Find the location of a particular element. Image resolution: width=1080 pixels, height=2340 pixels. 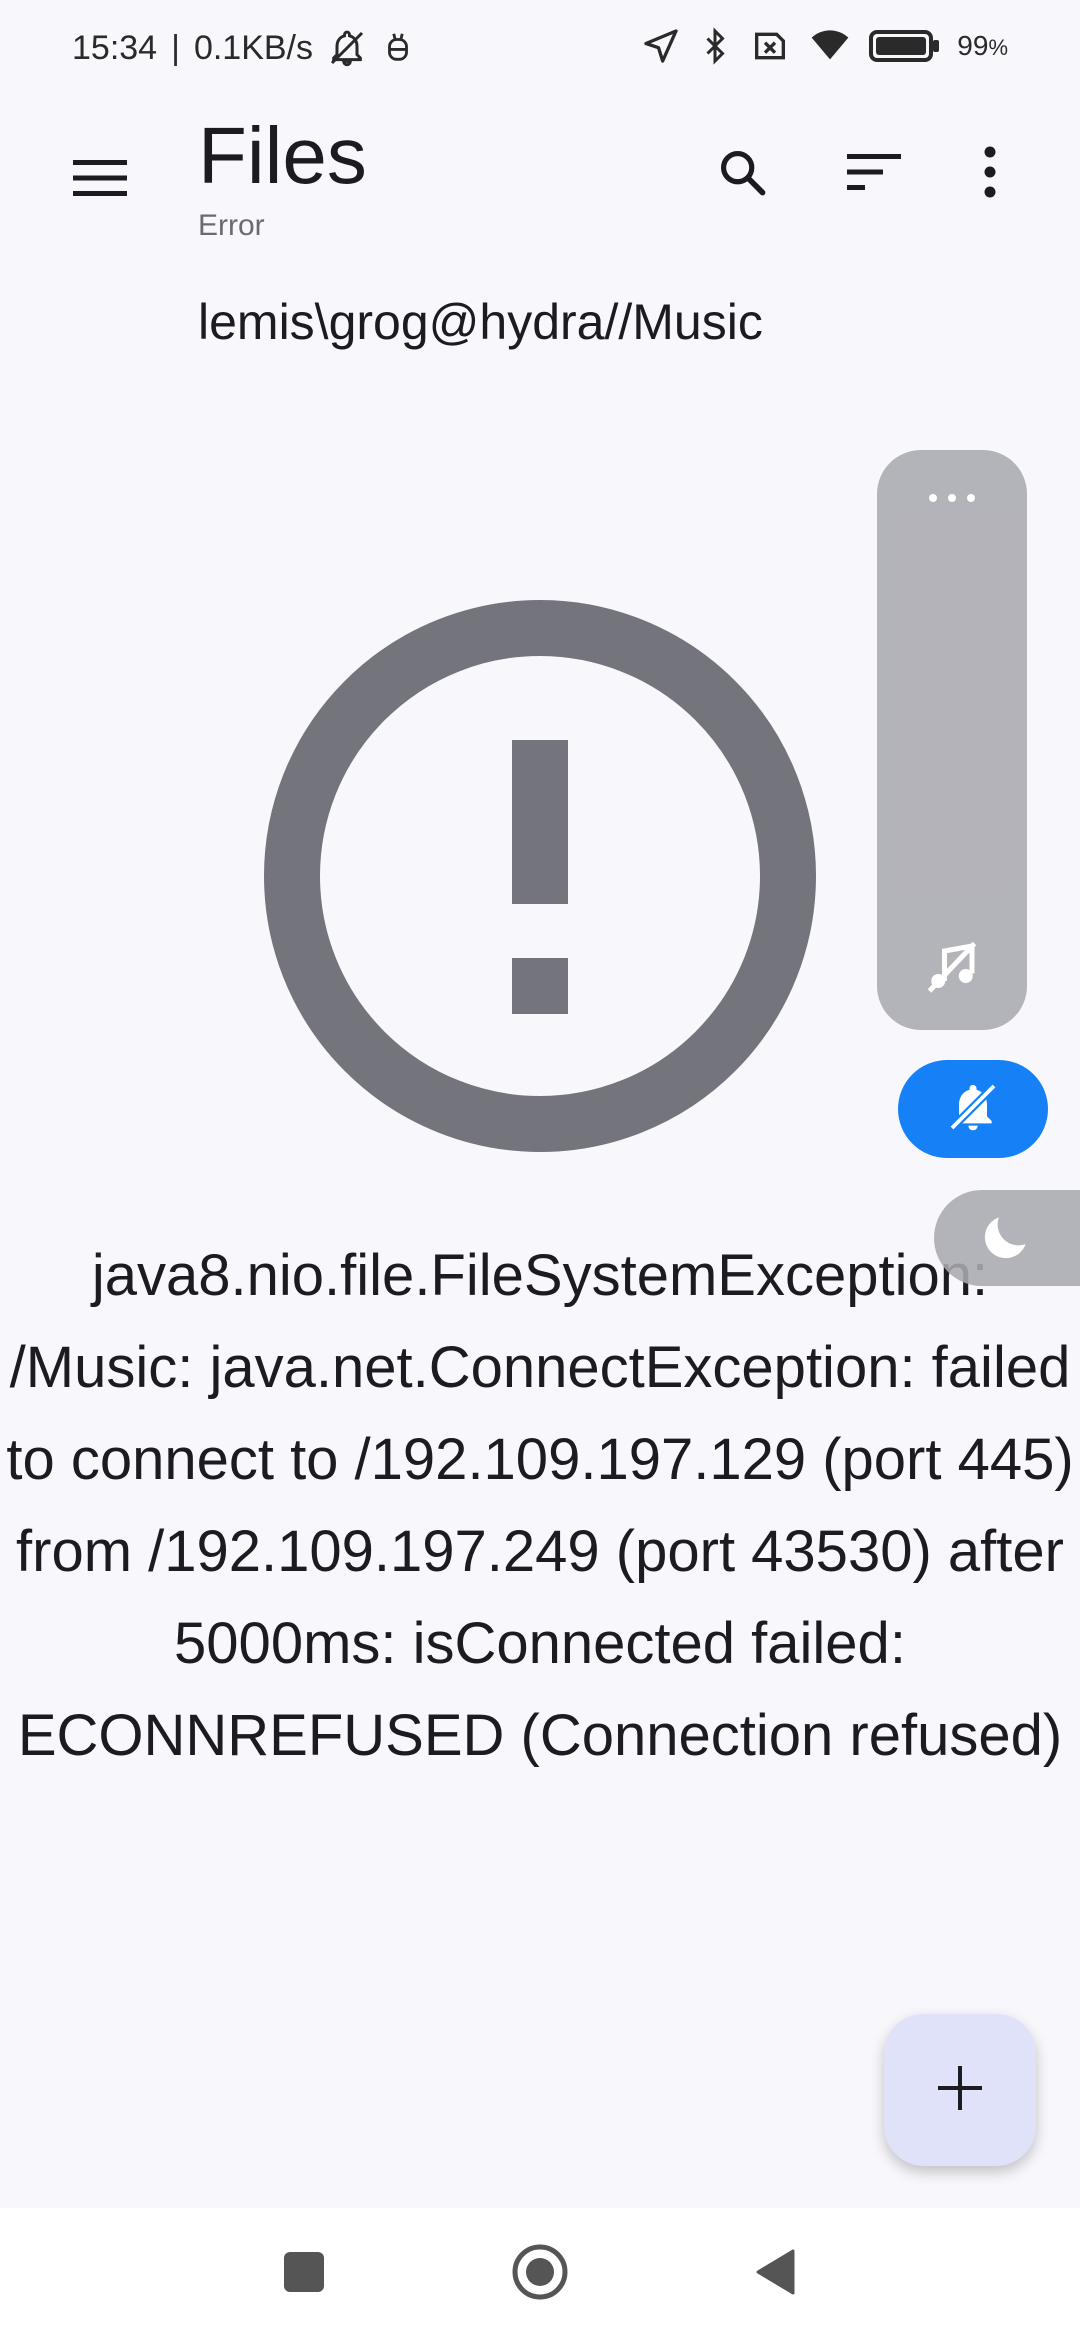

music-off-icon is located at coordinates (952, 966).